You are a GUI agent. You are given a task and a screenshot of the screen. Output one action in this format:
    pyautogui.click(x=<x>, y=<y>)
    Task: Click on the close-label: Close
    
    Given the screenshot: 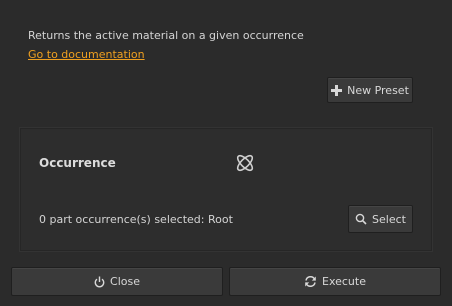 What is the action you would take?
    pyautogui.click(x=125, y=281)
    